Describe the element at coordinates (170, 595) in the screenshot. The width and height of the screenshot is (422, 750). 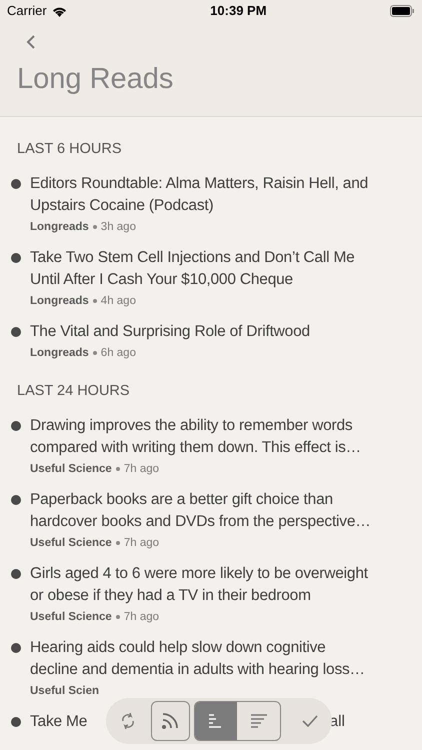
I see `article-title: or obese if they had a TV in their bedroom` at that location.